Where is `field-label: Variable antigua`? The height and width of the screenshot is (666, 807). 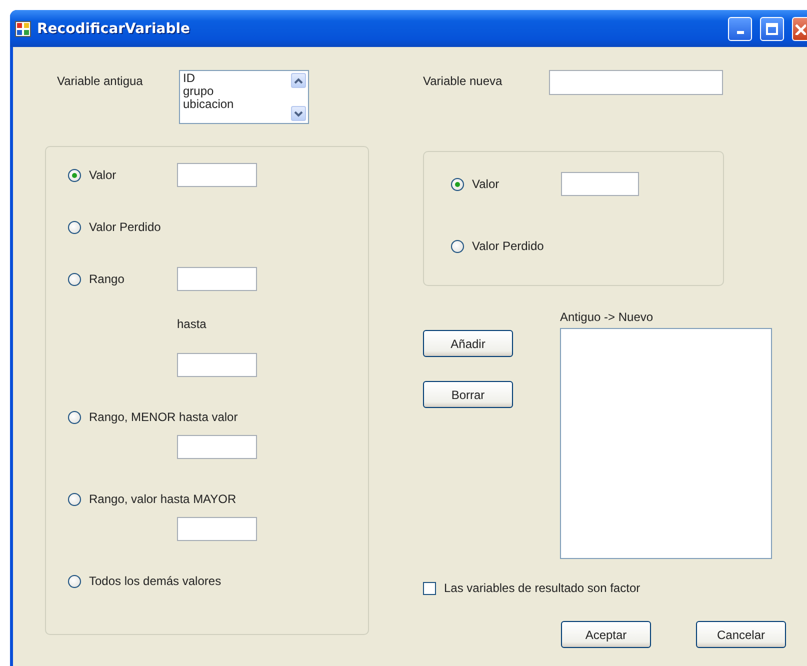
field-label: Variable antigua is located at coordinates (100, 81).